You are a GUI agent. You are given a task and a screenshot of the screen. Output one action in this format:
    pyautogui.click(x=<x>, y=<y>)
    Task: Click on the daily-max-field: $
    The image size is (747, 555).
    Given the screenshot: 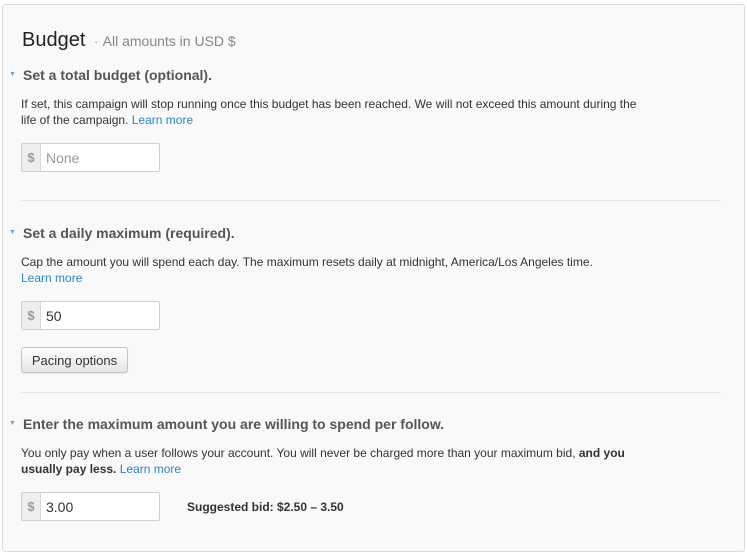 What is the action you would take?
    pyautogui.click(x=90, y=315)
    